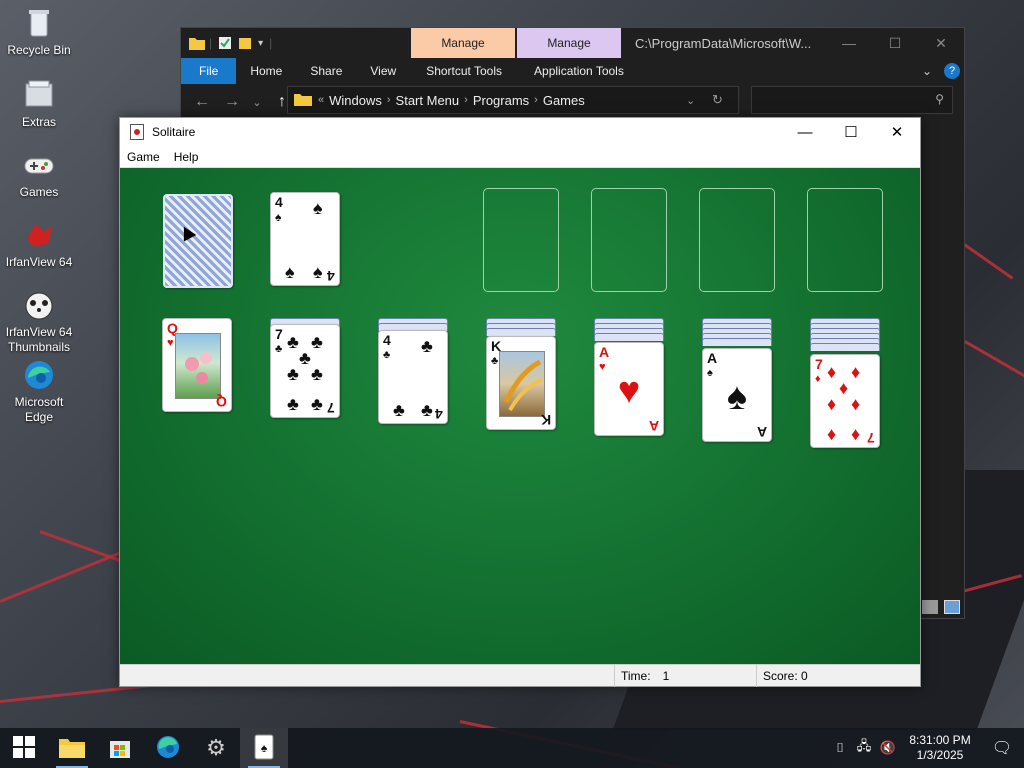 The width and height of the screenshot is (1024, 768). What do you see at coordinates (428, 100) in the screenshot?
I see `breadcrumb-item: Start Menu` at bounding box center [428, 100].